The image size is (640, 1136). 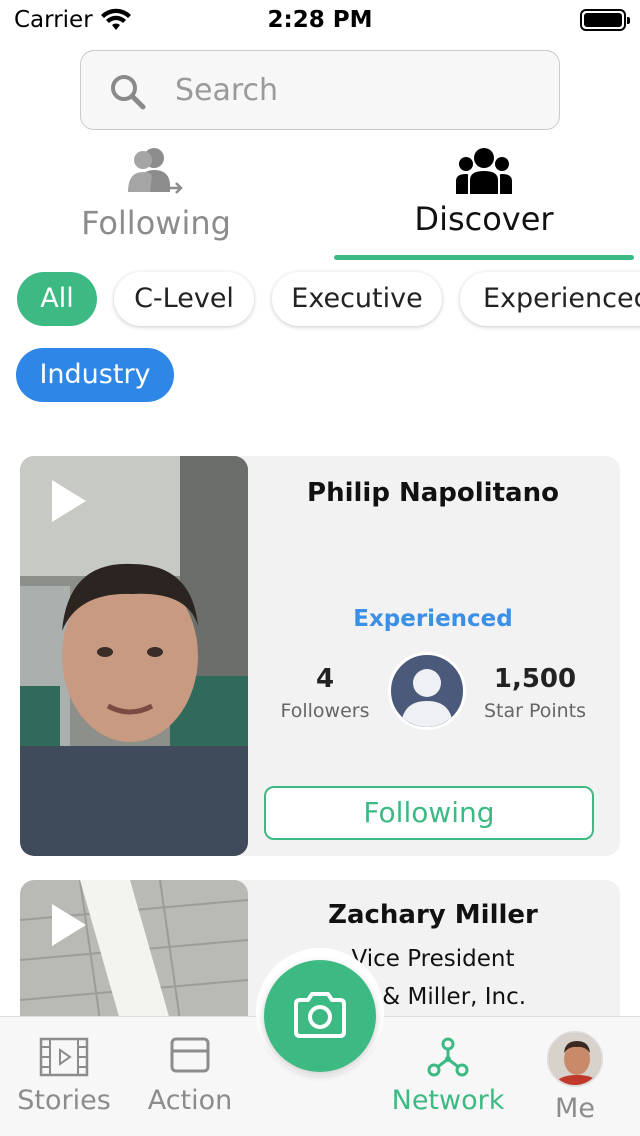 What do you see at coordinates (433, 915) in the screenshot?
I see `profile-name: Zachary Miller` at bounding box center [433, 915].